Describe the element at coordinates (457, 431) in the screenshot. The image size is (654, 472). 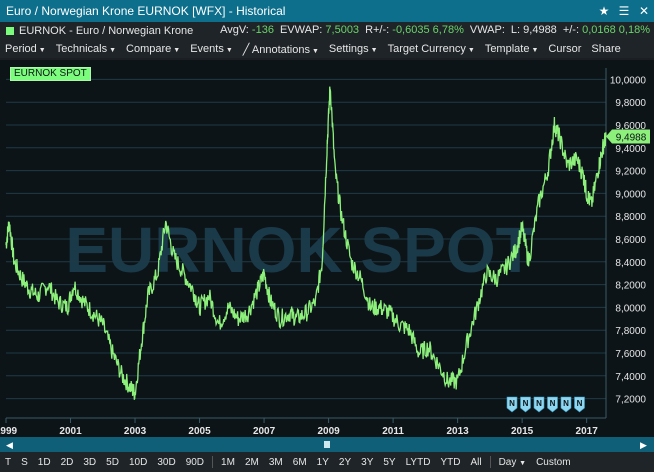
I see `x-tick-label: 2013` at that location.